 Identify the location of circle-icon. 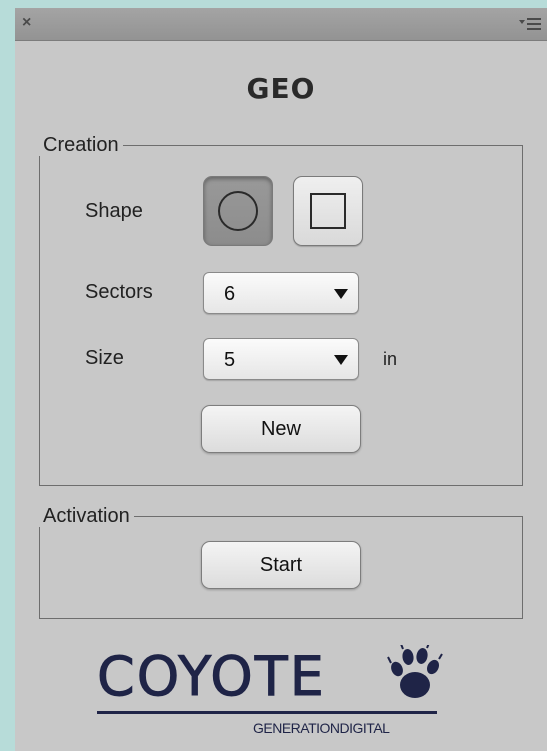
(238, 211).